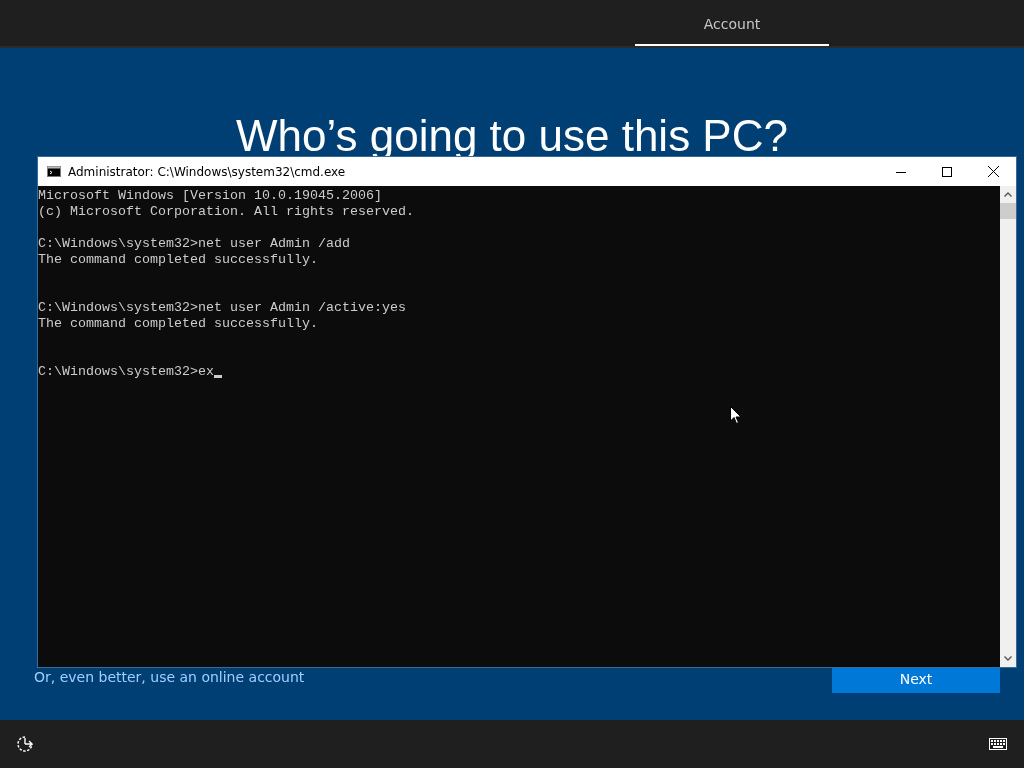 The image size is (1024, 768). What do you see at coordinates (194, 244) in the screenshot?
I see `console-line: C:\Windows\system32>net user Admin /add` at bounding box center [194, 244].